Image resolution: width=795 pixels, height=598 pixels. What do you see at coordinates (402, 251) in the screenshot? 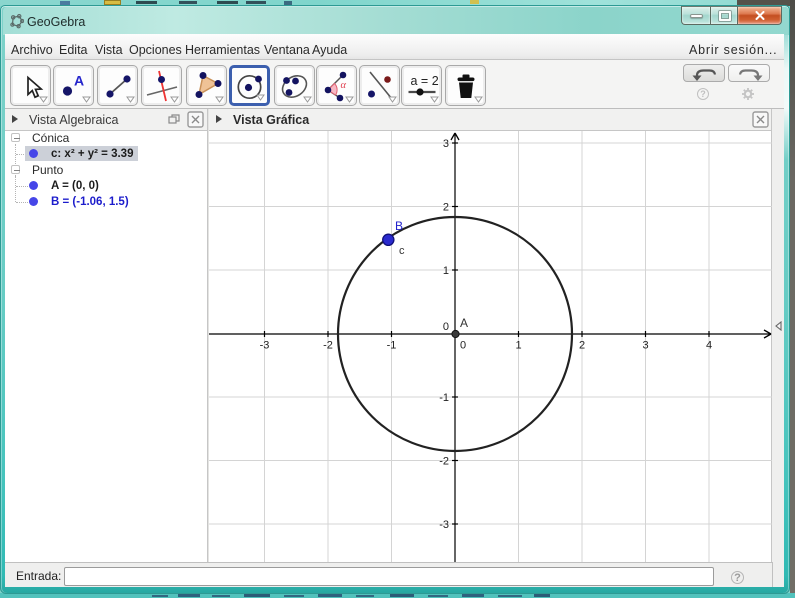
I see `svg-text: c` at bounding box center [402, 251].